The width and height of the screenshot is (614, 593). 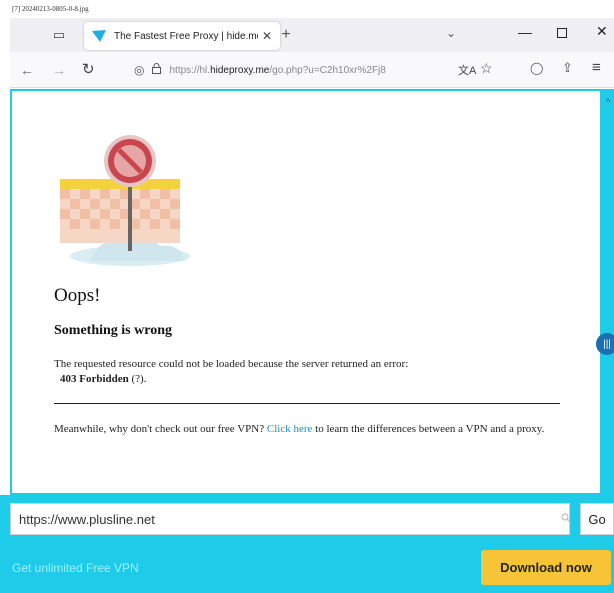 I want to click on menu-icon: ≡, so click(x=596, y=67).